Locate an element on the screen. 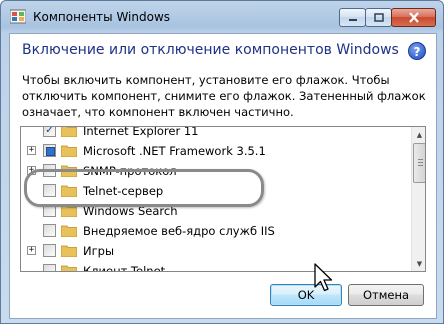 This screenshot has height=324, width=444. maximize-button is located at coordinates (378, 17).